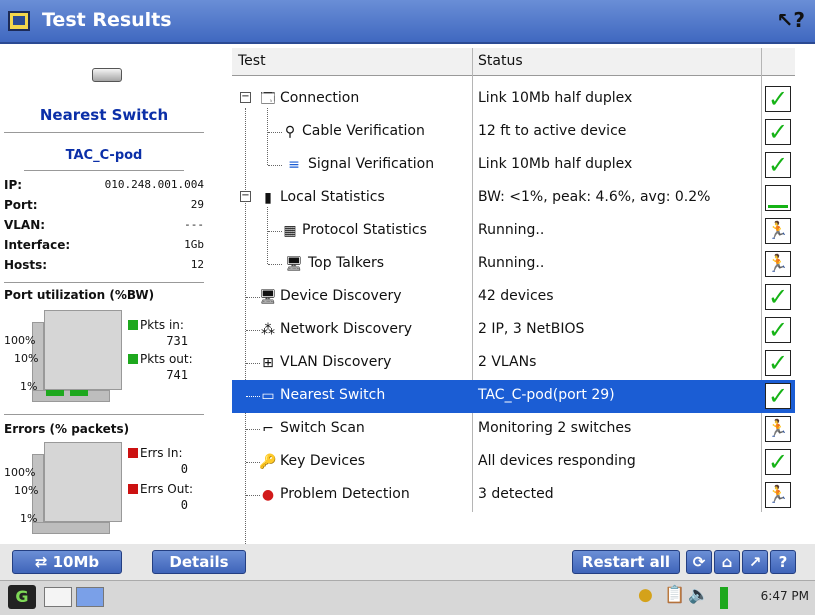  What do you see at coordinates (332, 197) in the screenshot?
I see `test-name: Local Statistics` at bounding box center [332, 197].